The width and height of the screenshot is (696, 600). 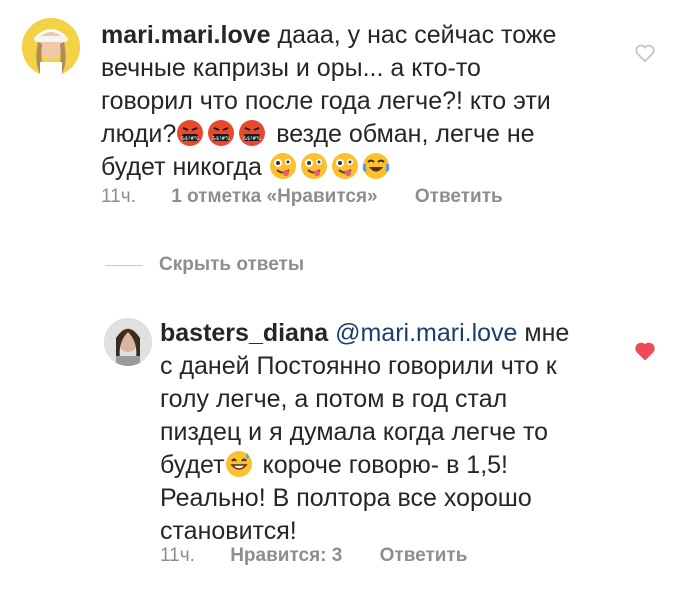 I want to click on comment-text-line: с даней Постоянно говорили что к, so click(x=358, y=366).